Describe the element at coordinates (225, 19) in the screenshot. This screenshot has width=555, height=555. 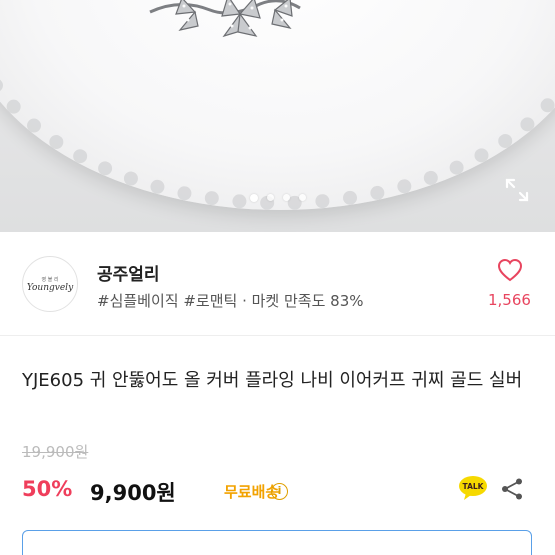
I see `butterfly-earcuff-image` at that location.